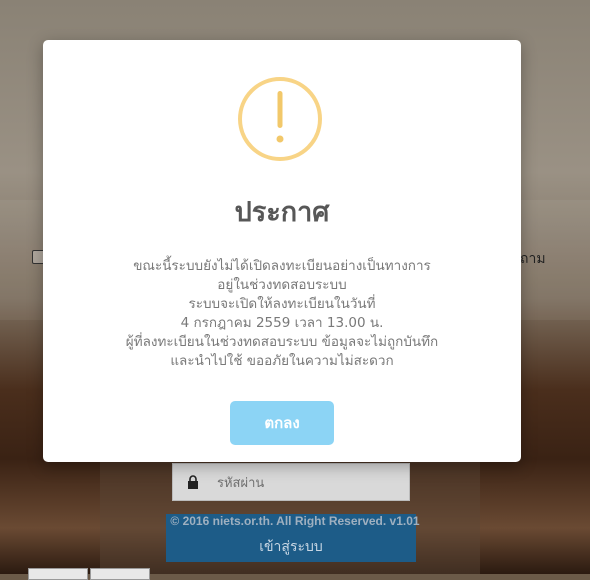 Image resolution: width=590 pixels, height=580 pixels. What do you see at coordinates (282, 212) in the screenshot?
I see `modal-title: ประกาศ` at bounding box center [282, 212].